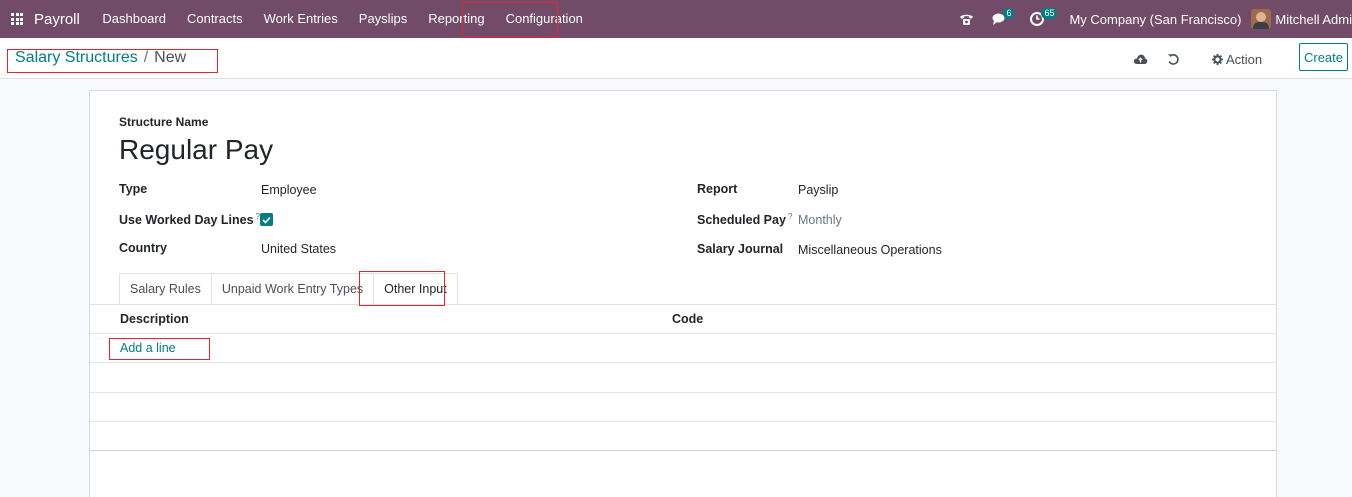 The width and height of the screenshot is (1352, 497). What do you see at coordinates (298, 249) in the screenshot?
I see `country-field: United States` at bounding box center [298, 249].